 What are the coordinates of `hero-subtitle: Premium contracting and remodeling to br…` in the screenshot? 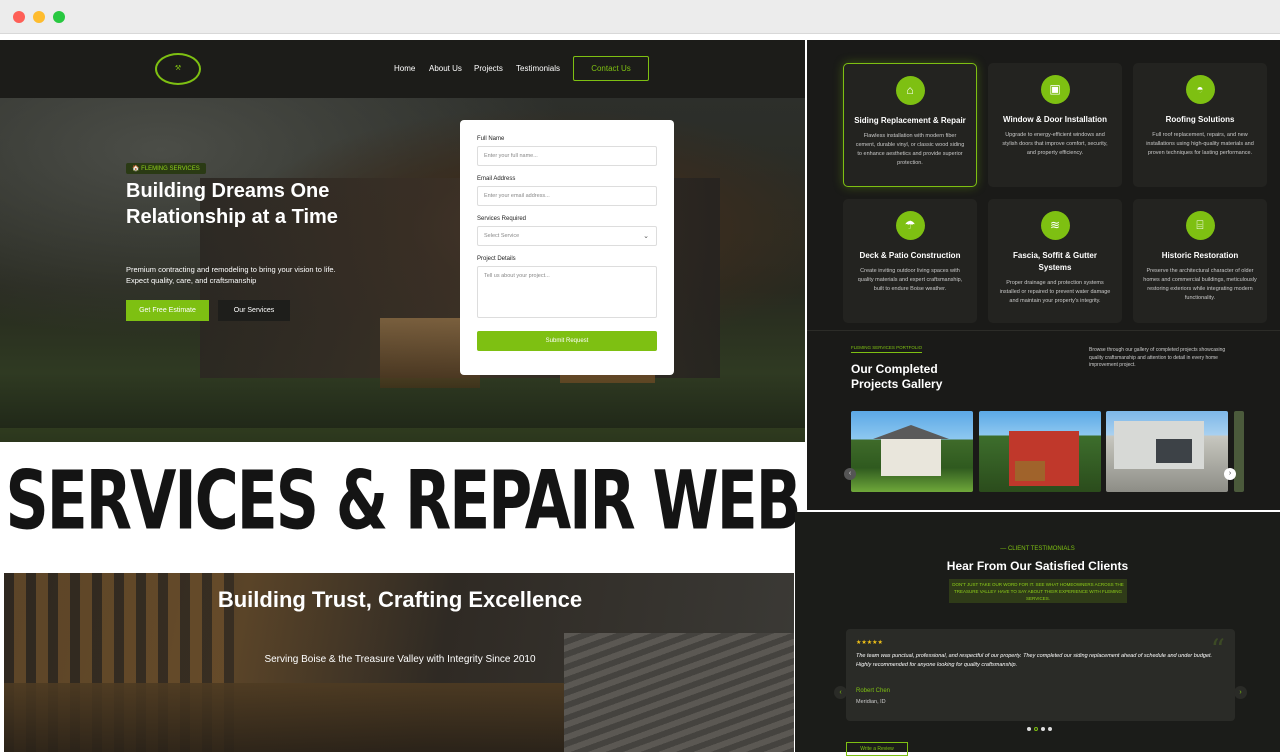 It's located at (231, 275).